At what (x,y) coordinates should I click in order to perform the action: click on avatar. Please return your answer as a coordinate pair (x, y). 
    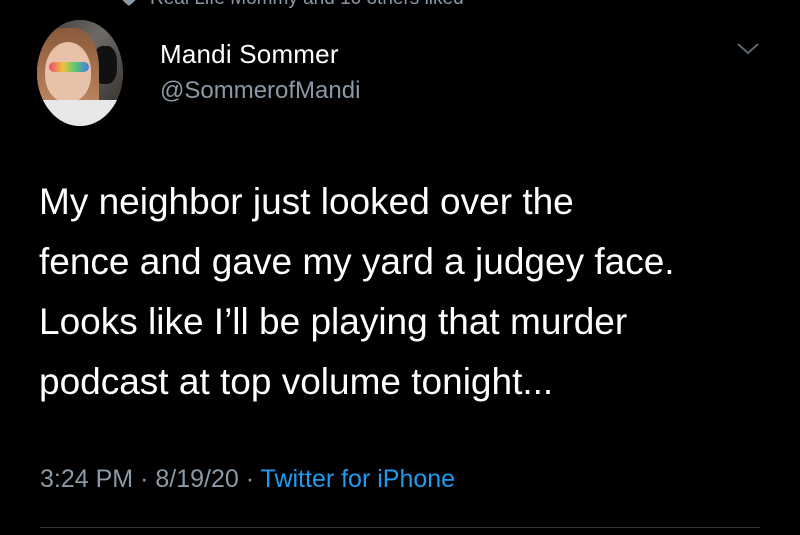
    Looking at the image, I should click on (80, 73).